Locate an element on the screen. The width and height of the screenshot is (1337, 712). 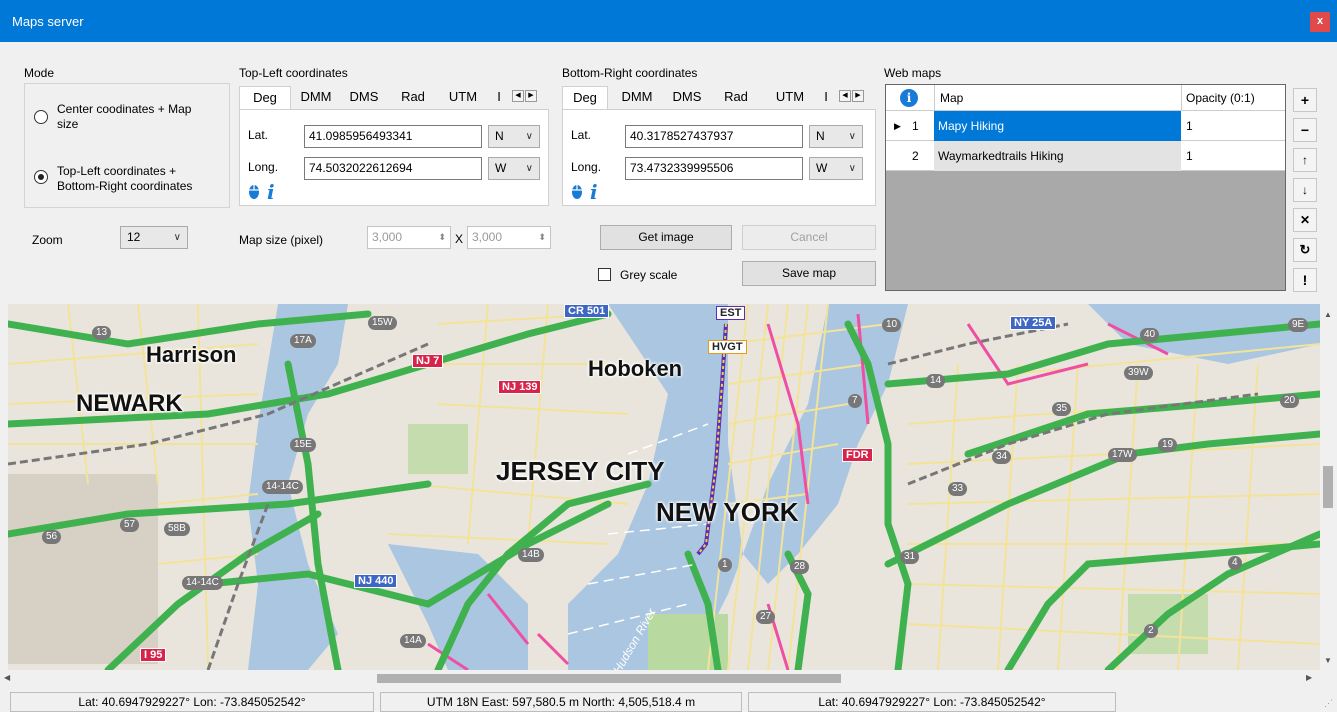
row-map-cell: Waymarkedtrails Hiking is located at coordinates (1057, 156).